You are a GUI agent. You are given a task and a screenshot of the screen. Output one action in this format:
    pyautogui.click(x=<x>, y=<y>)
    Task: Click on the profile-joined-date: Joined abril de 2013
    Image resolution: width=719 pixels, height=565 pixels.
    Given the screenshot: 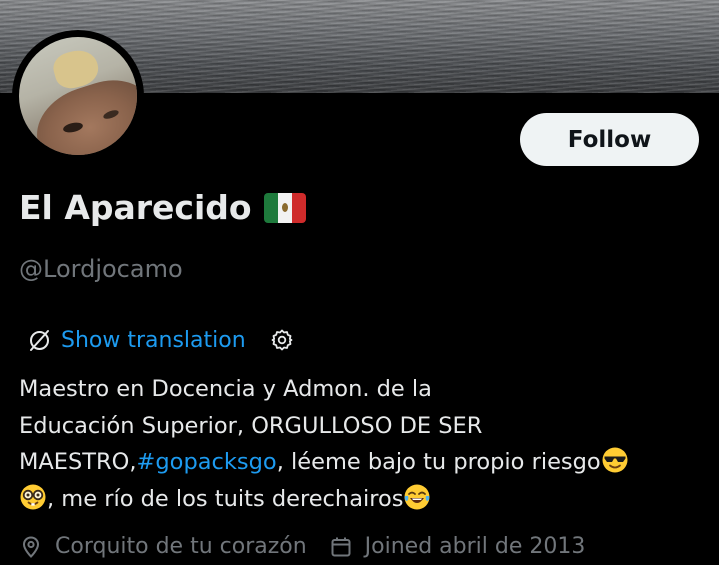 What is the action you would take?
    pyautogui.click(x=475, y=546)
    